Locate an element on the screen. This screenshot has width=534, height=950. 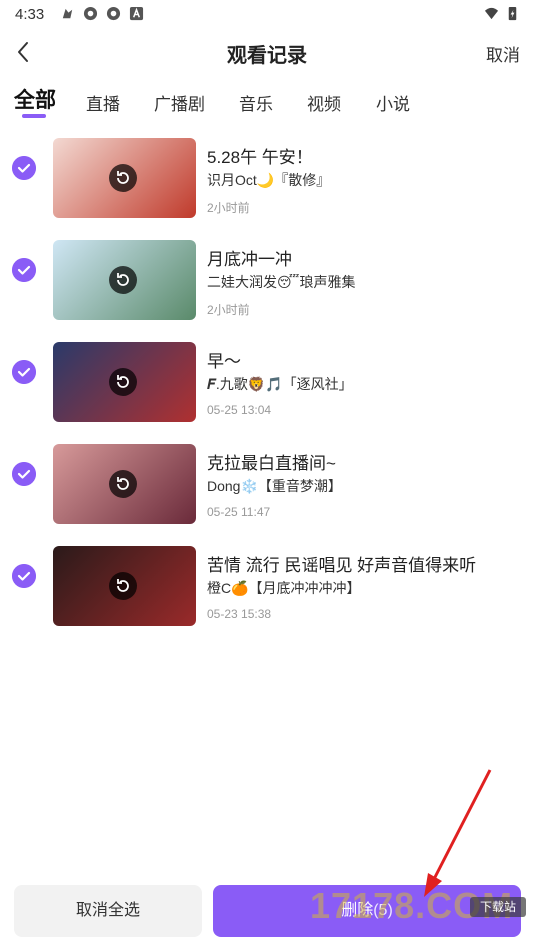
item-host: Dong❄️【重音梦潮】 is located at coordinates (274, 486).